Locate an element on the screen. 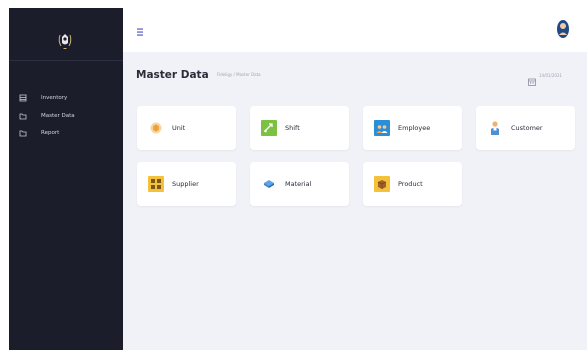 The image size is (587, 350). card-label: Employee is located at coordinates (414, 128).